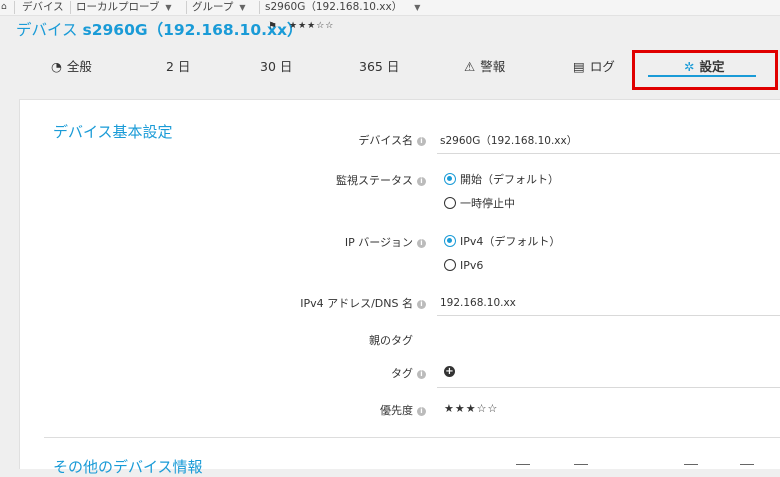 This screenshot has height=477, width=780. I want to click on log-icon: ▤, so click(579, 66).